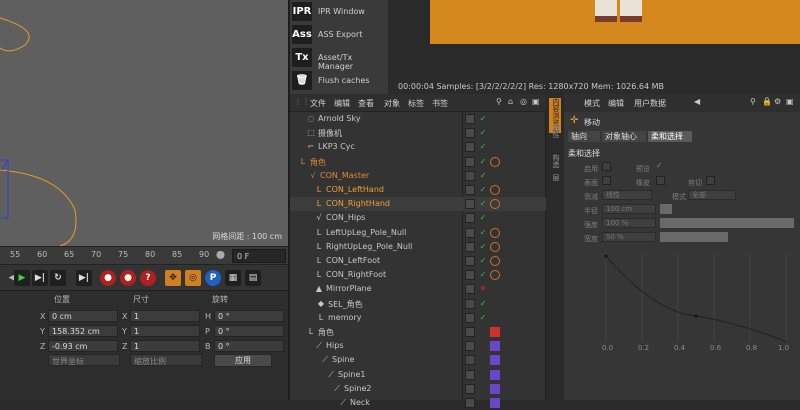 This screenshot has width=800, height=410. Describe the element at coordinates (259, 256) in the screenshot. I see `end-frame-field: 0 F` at that location.